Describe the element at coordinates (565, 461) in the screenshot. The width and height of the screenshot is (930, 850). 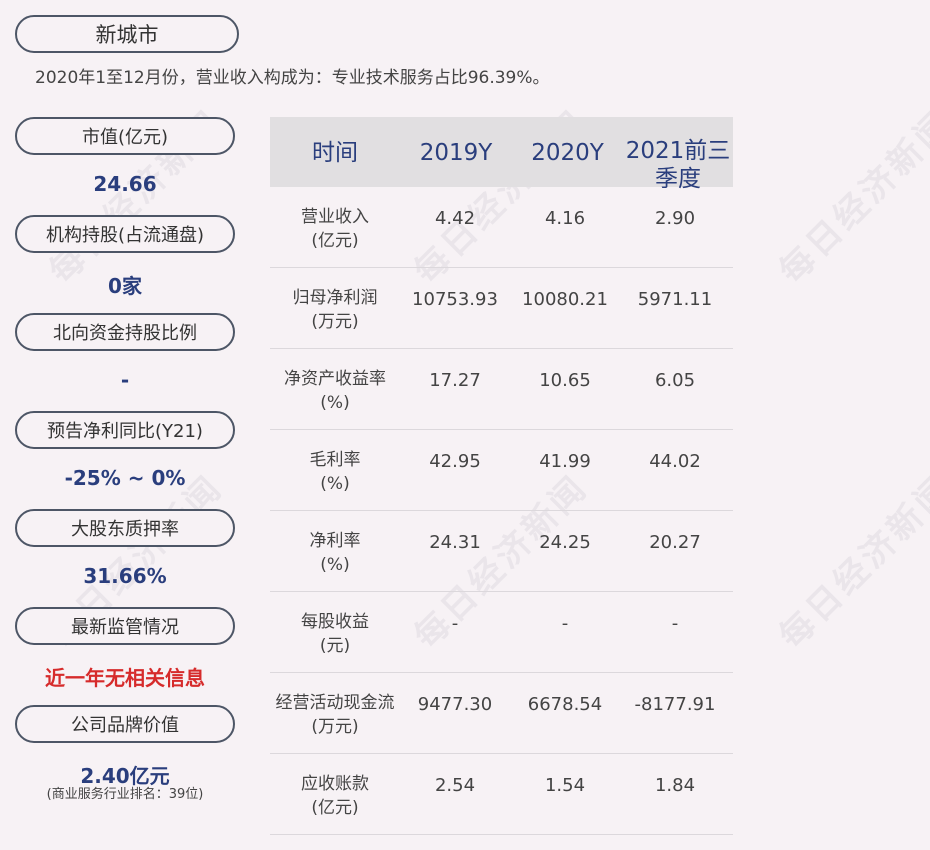
I see `table-cell: 41.99` at that location.